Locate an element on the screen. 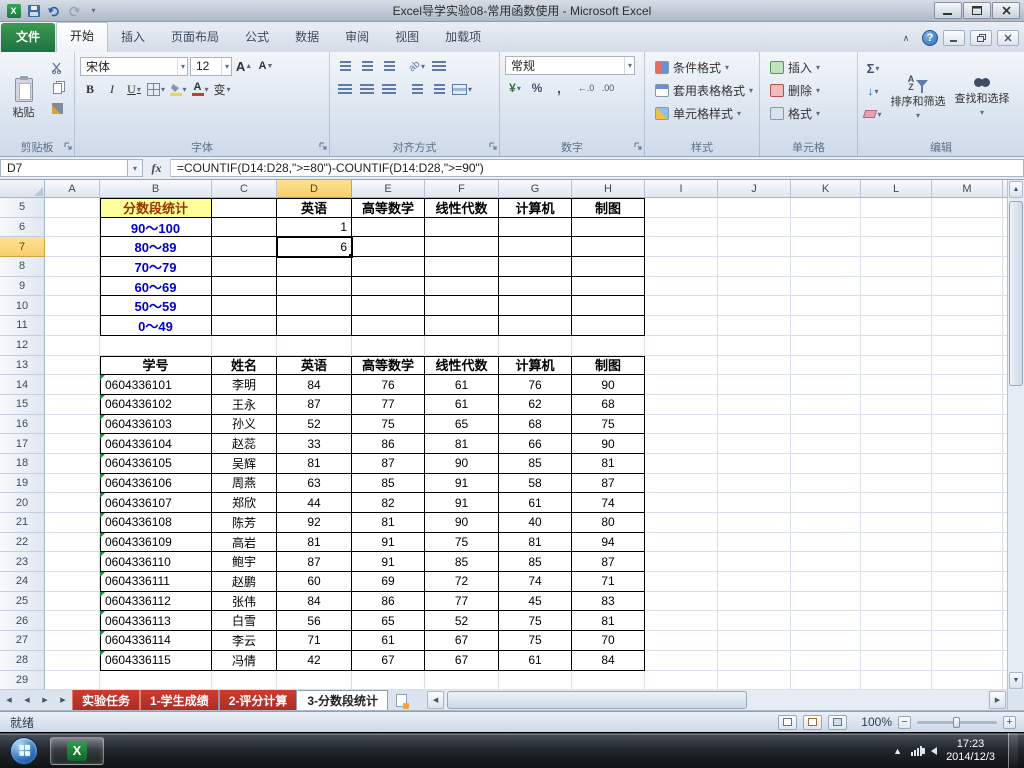 Image resolution: width=1024 pixels, height=768 pixels. cell-D19: 63 is located at coordinates (314, 483).